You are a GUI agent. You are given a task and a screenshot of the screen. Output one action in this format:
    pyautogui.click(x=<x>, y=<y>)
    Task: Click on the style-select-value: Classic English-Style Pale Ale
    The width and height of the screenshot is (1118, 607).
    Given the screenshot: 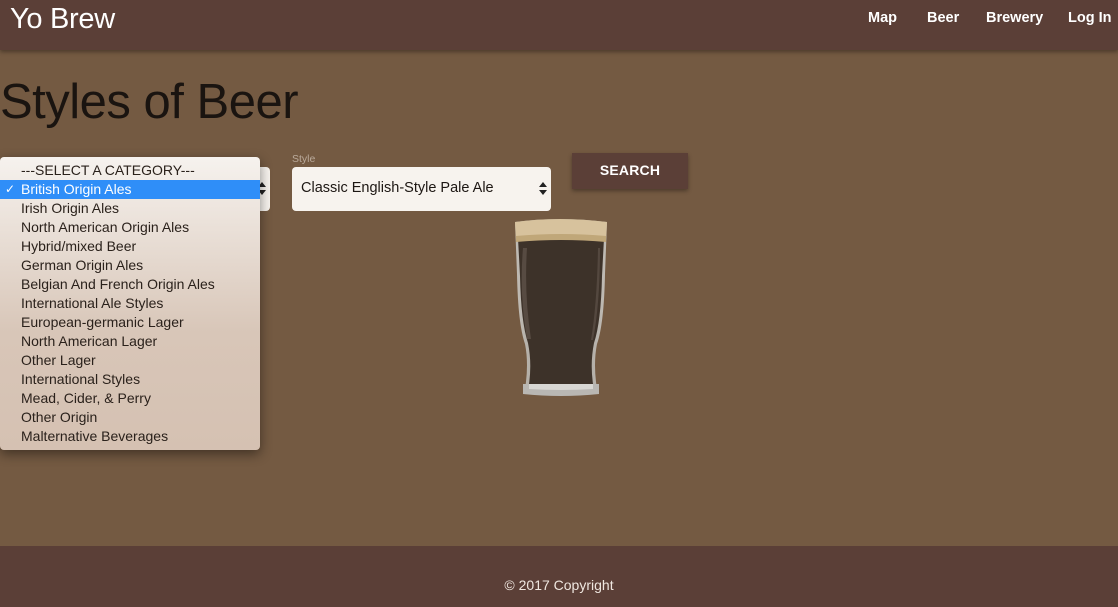 What is the action you would take?
    pyautogui.click(x=397, y=188)
    